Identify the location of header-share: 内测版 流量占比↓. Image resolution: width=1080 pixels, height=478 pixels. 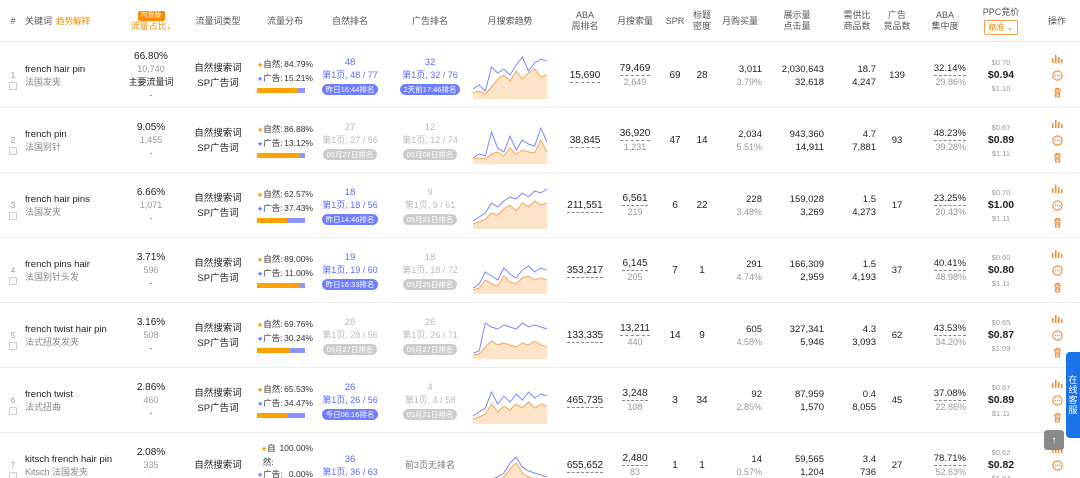
(151, 21).